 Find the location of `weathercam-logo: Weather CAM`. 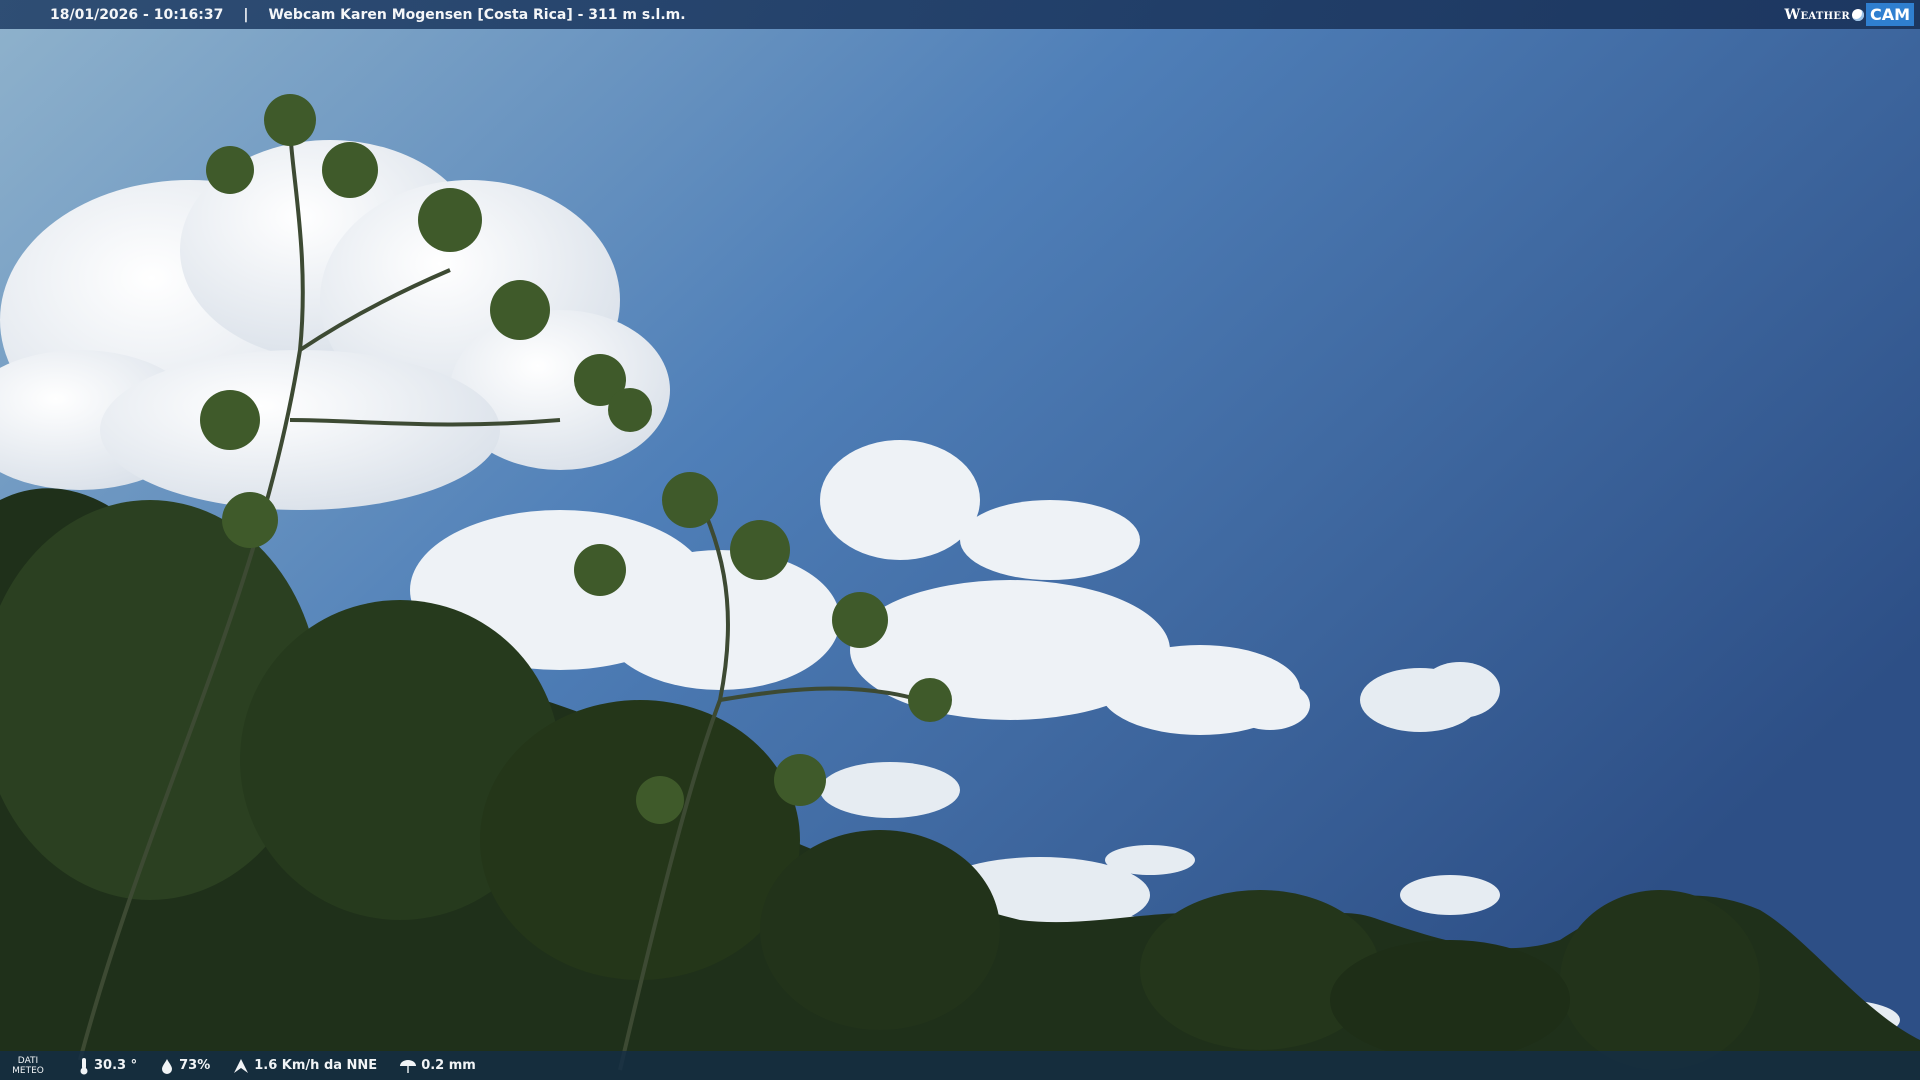

weathercam-logo: Weather CAM is located at coordinates (1849, 14).